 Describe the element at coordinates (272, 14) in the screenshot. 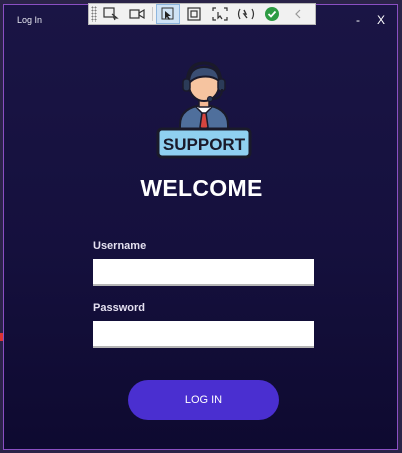

I see `checked-icon` at that location.